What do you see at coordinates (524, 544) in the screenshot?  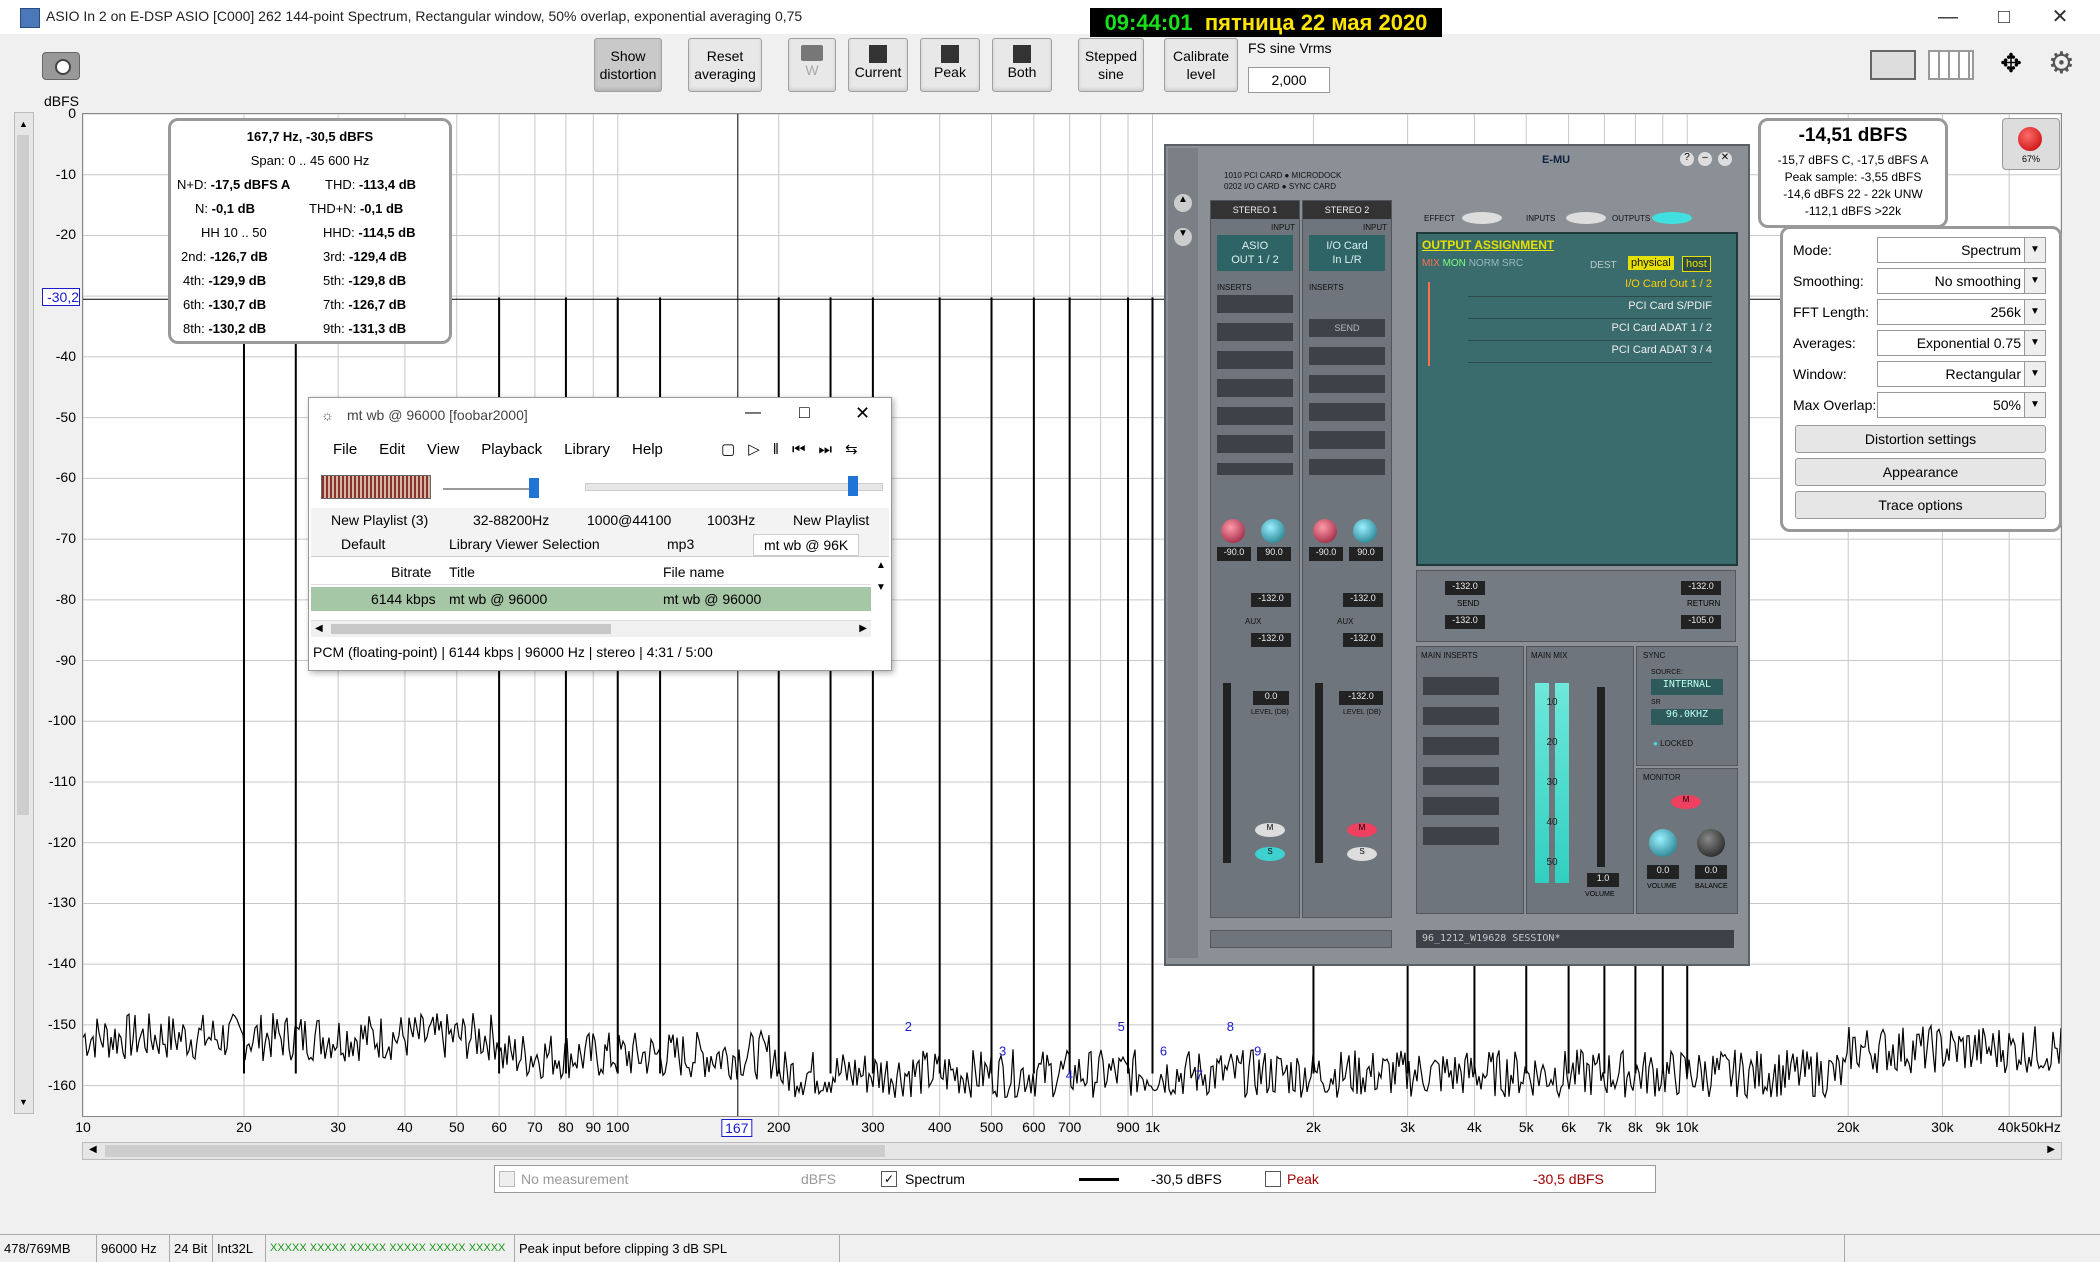 I see `playlist-tab: Library Viewer Selection` at bounding box center [524, 544].